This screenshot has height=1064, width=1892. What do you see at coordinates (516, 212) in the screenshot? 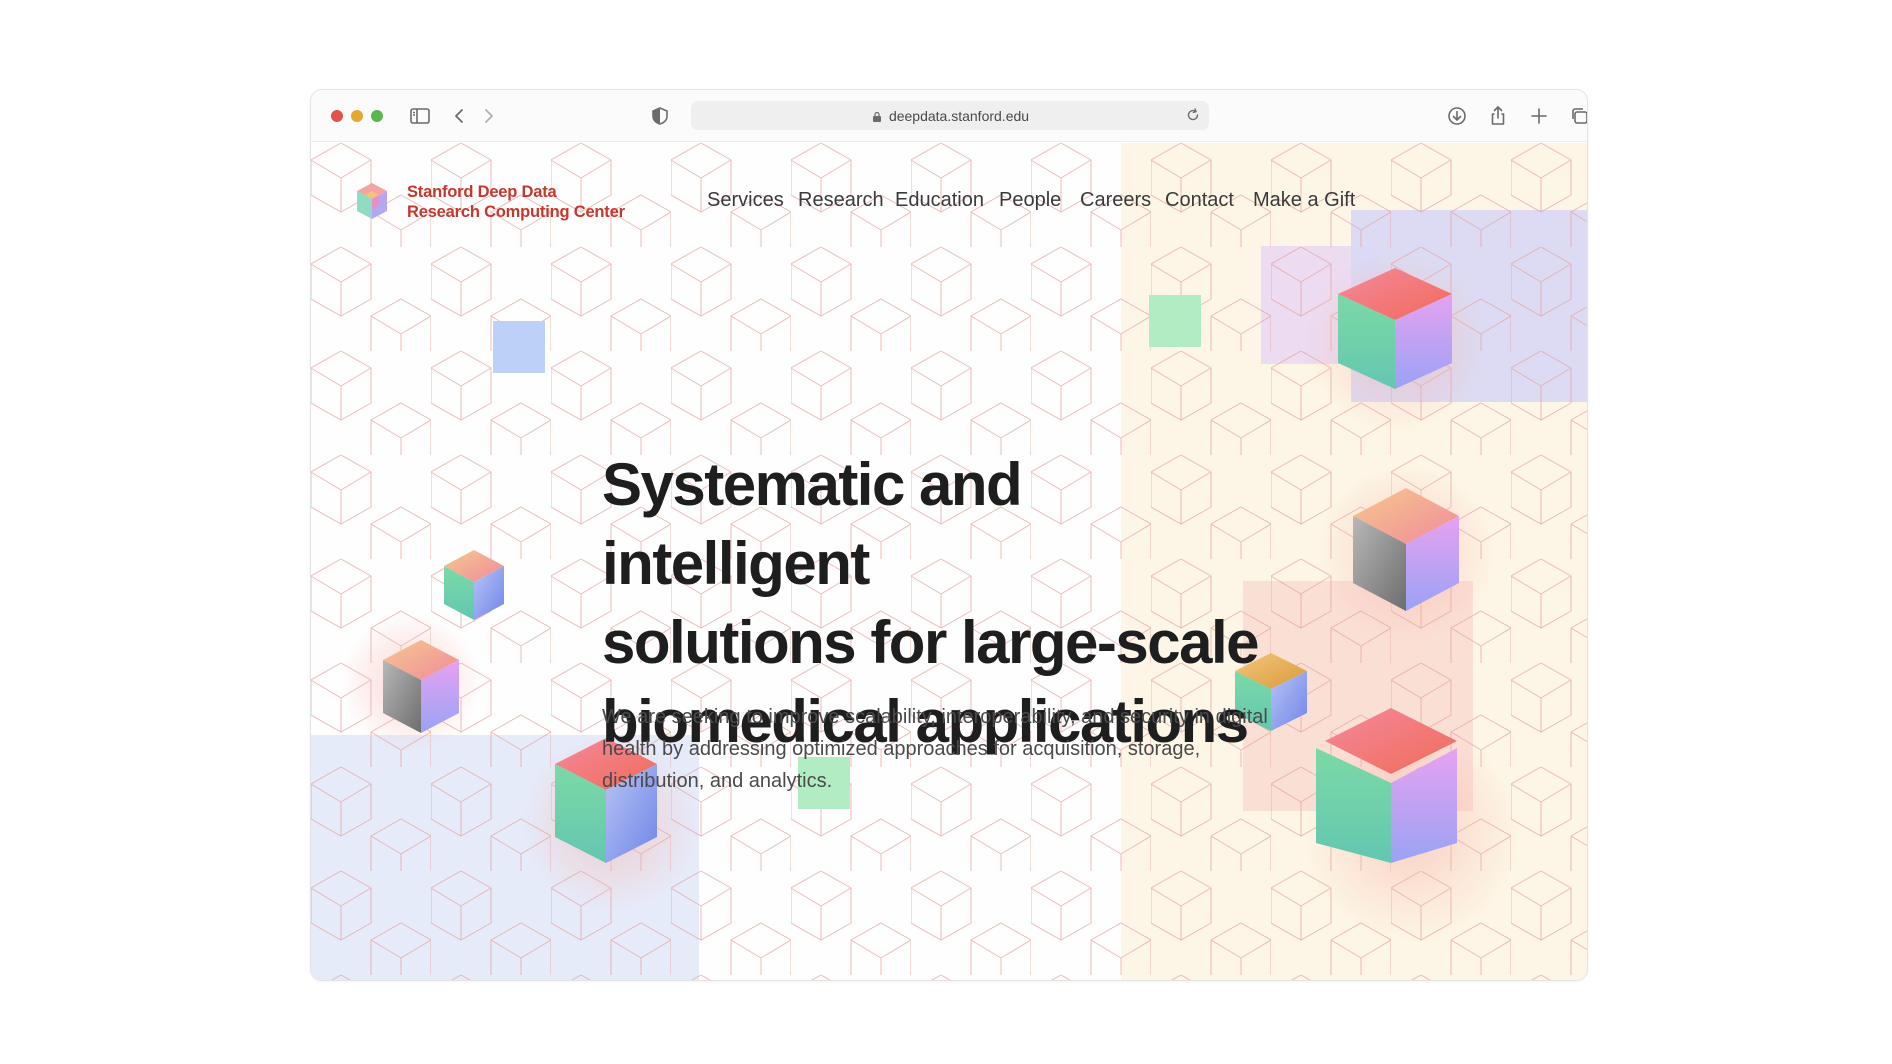
I see `site-name-line2: Research Computing Center` at bounding box center [516, 212].